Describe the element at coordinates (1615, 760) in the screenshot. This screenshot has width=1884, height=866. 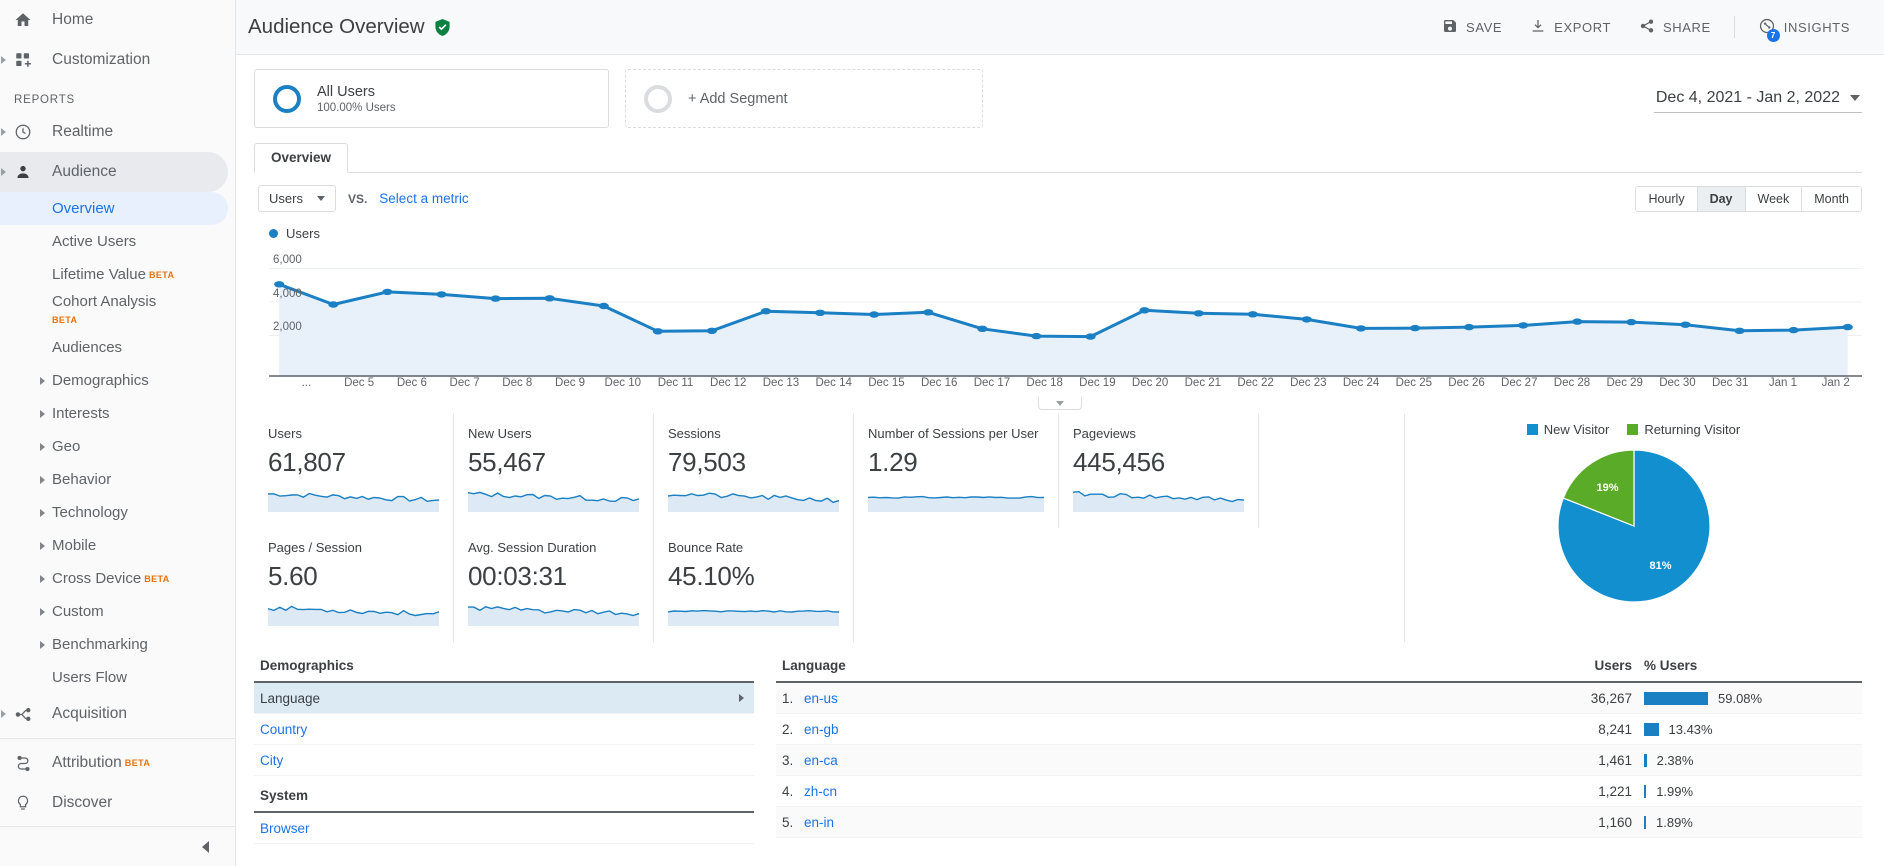
I see `row-users-value: 1,461` at that location.